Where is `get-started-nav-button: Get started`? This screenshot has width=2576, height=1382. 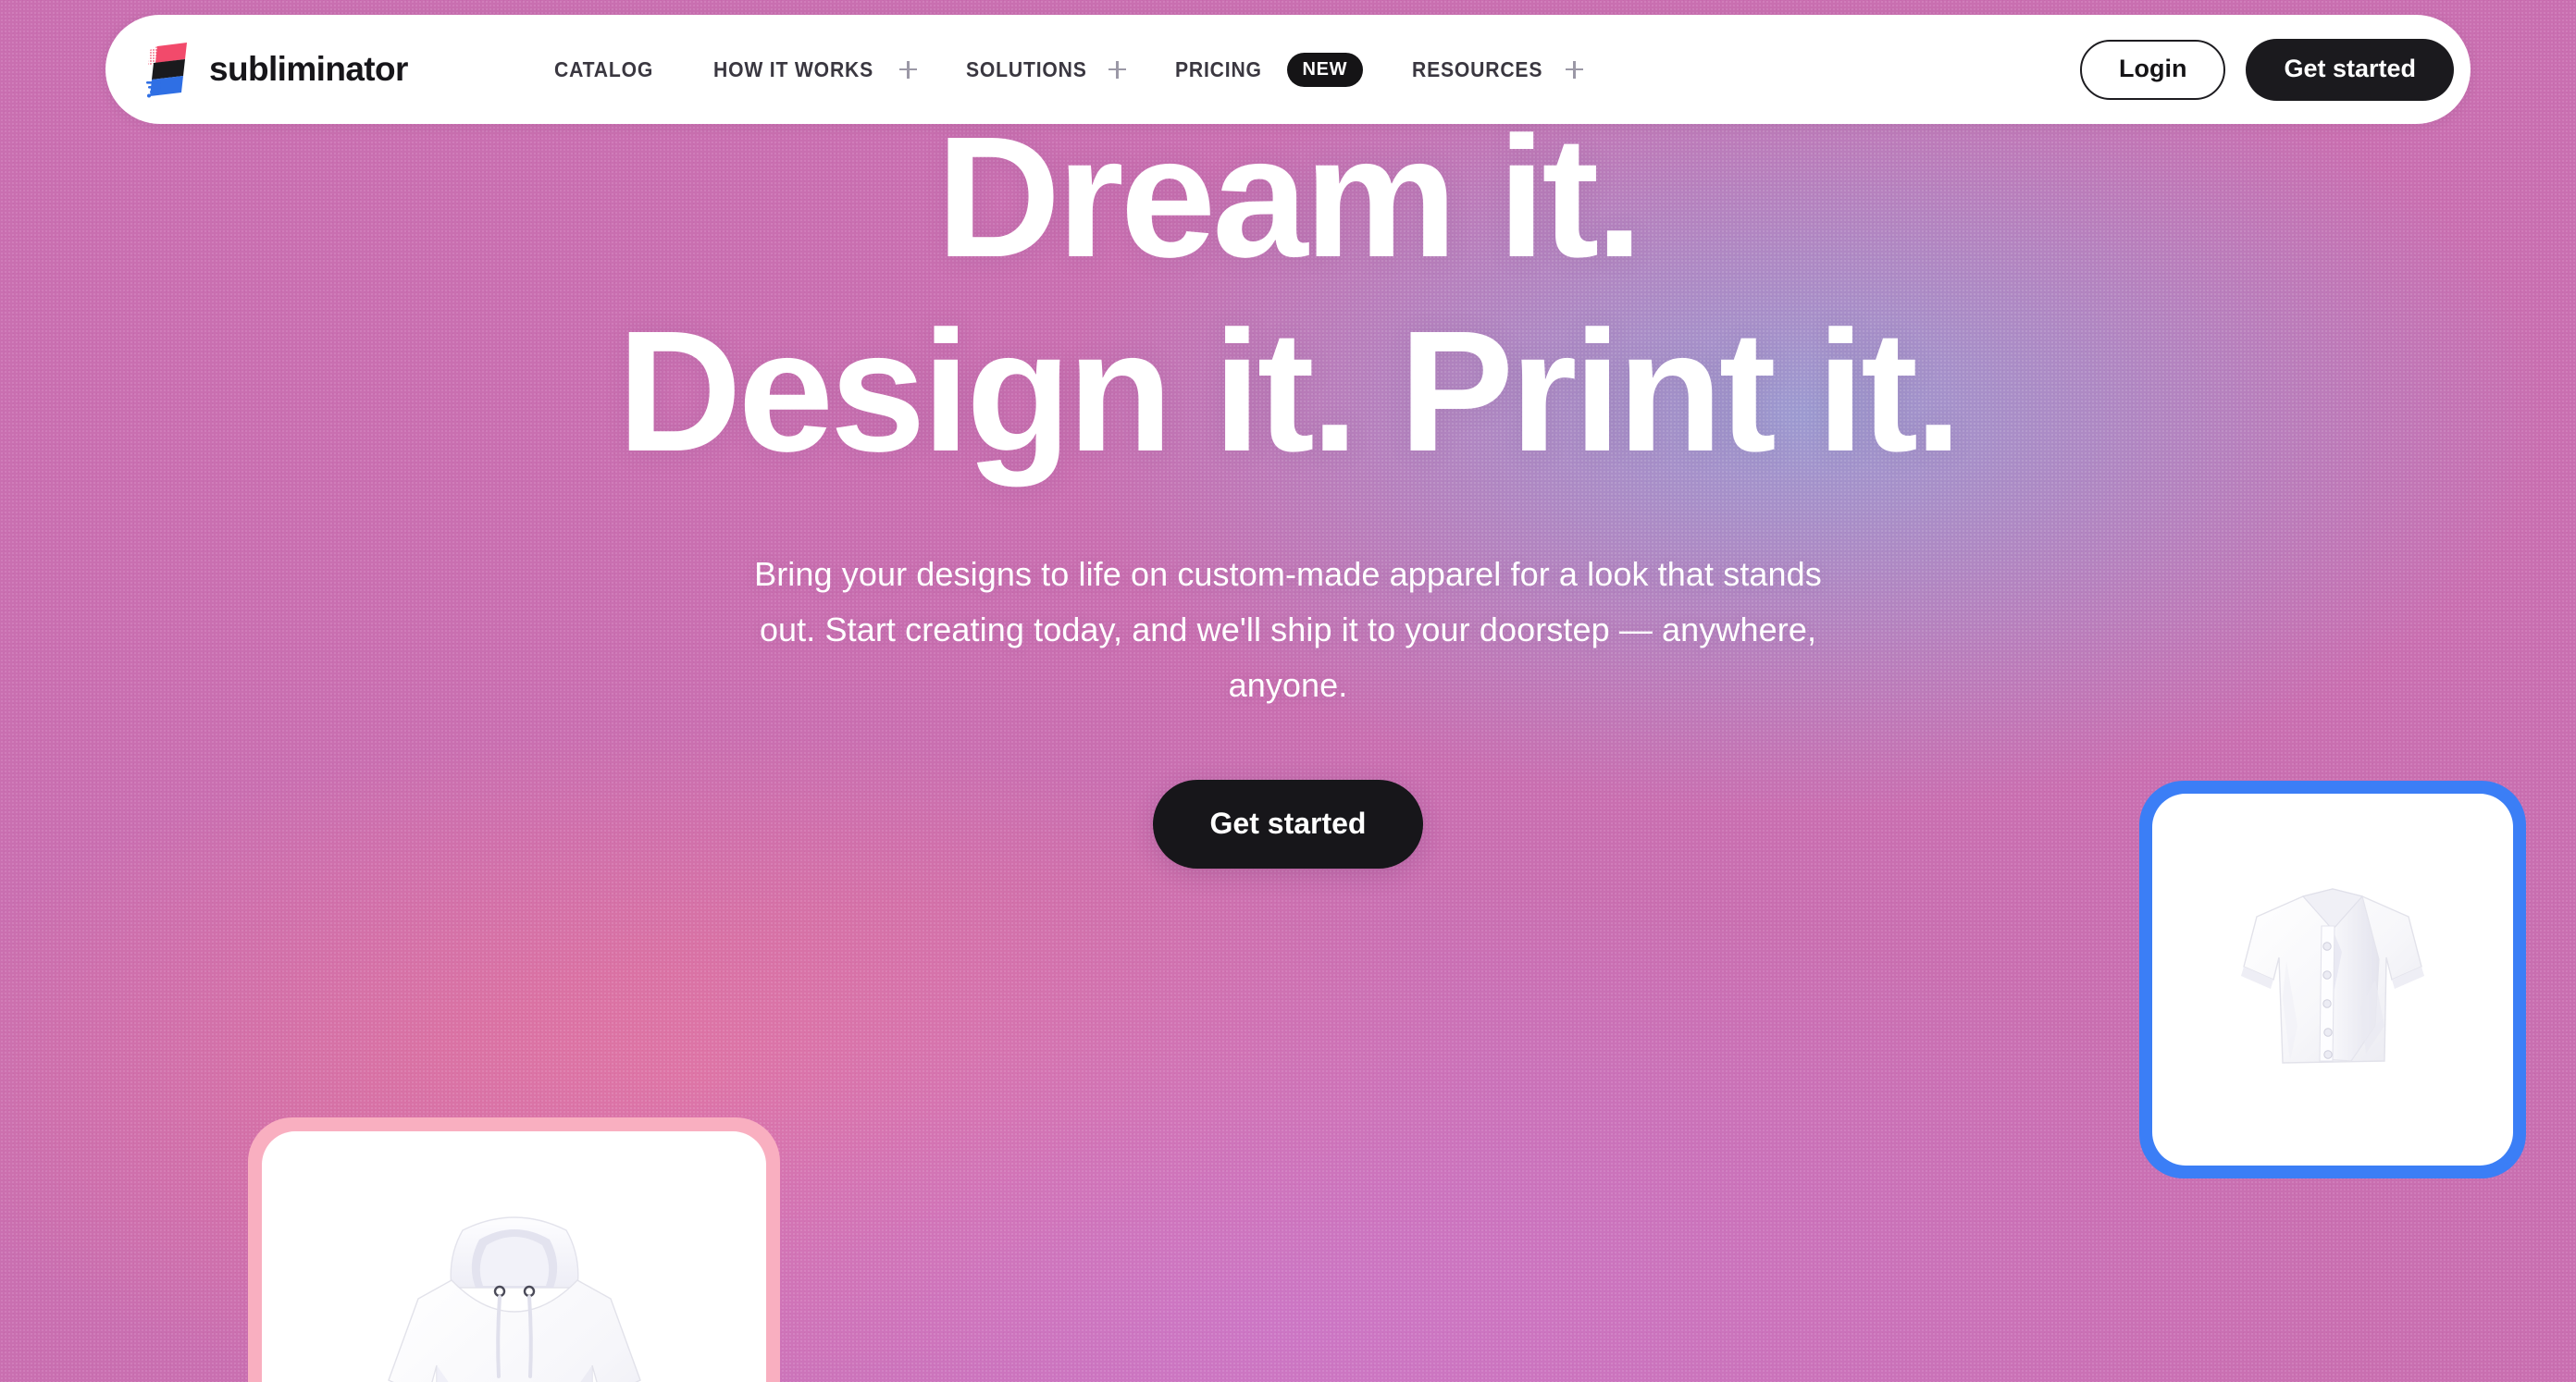
get-started-nav-button: Get started is located at coordinates (2350, 69).